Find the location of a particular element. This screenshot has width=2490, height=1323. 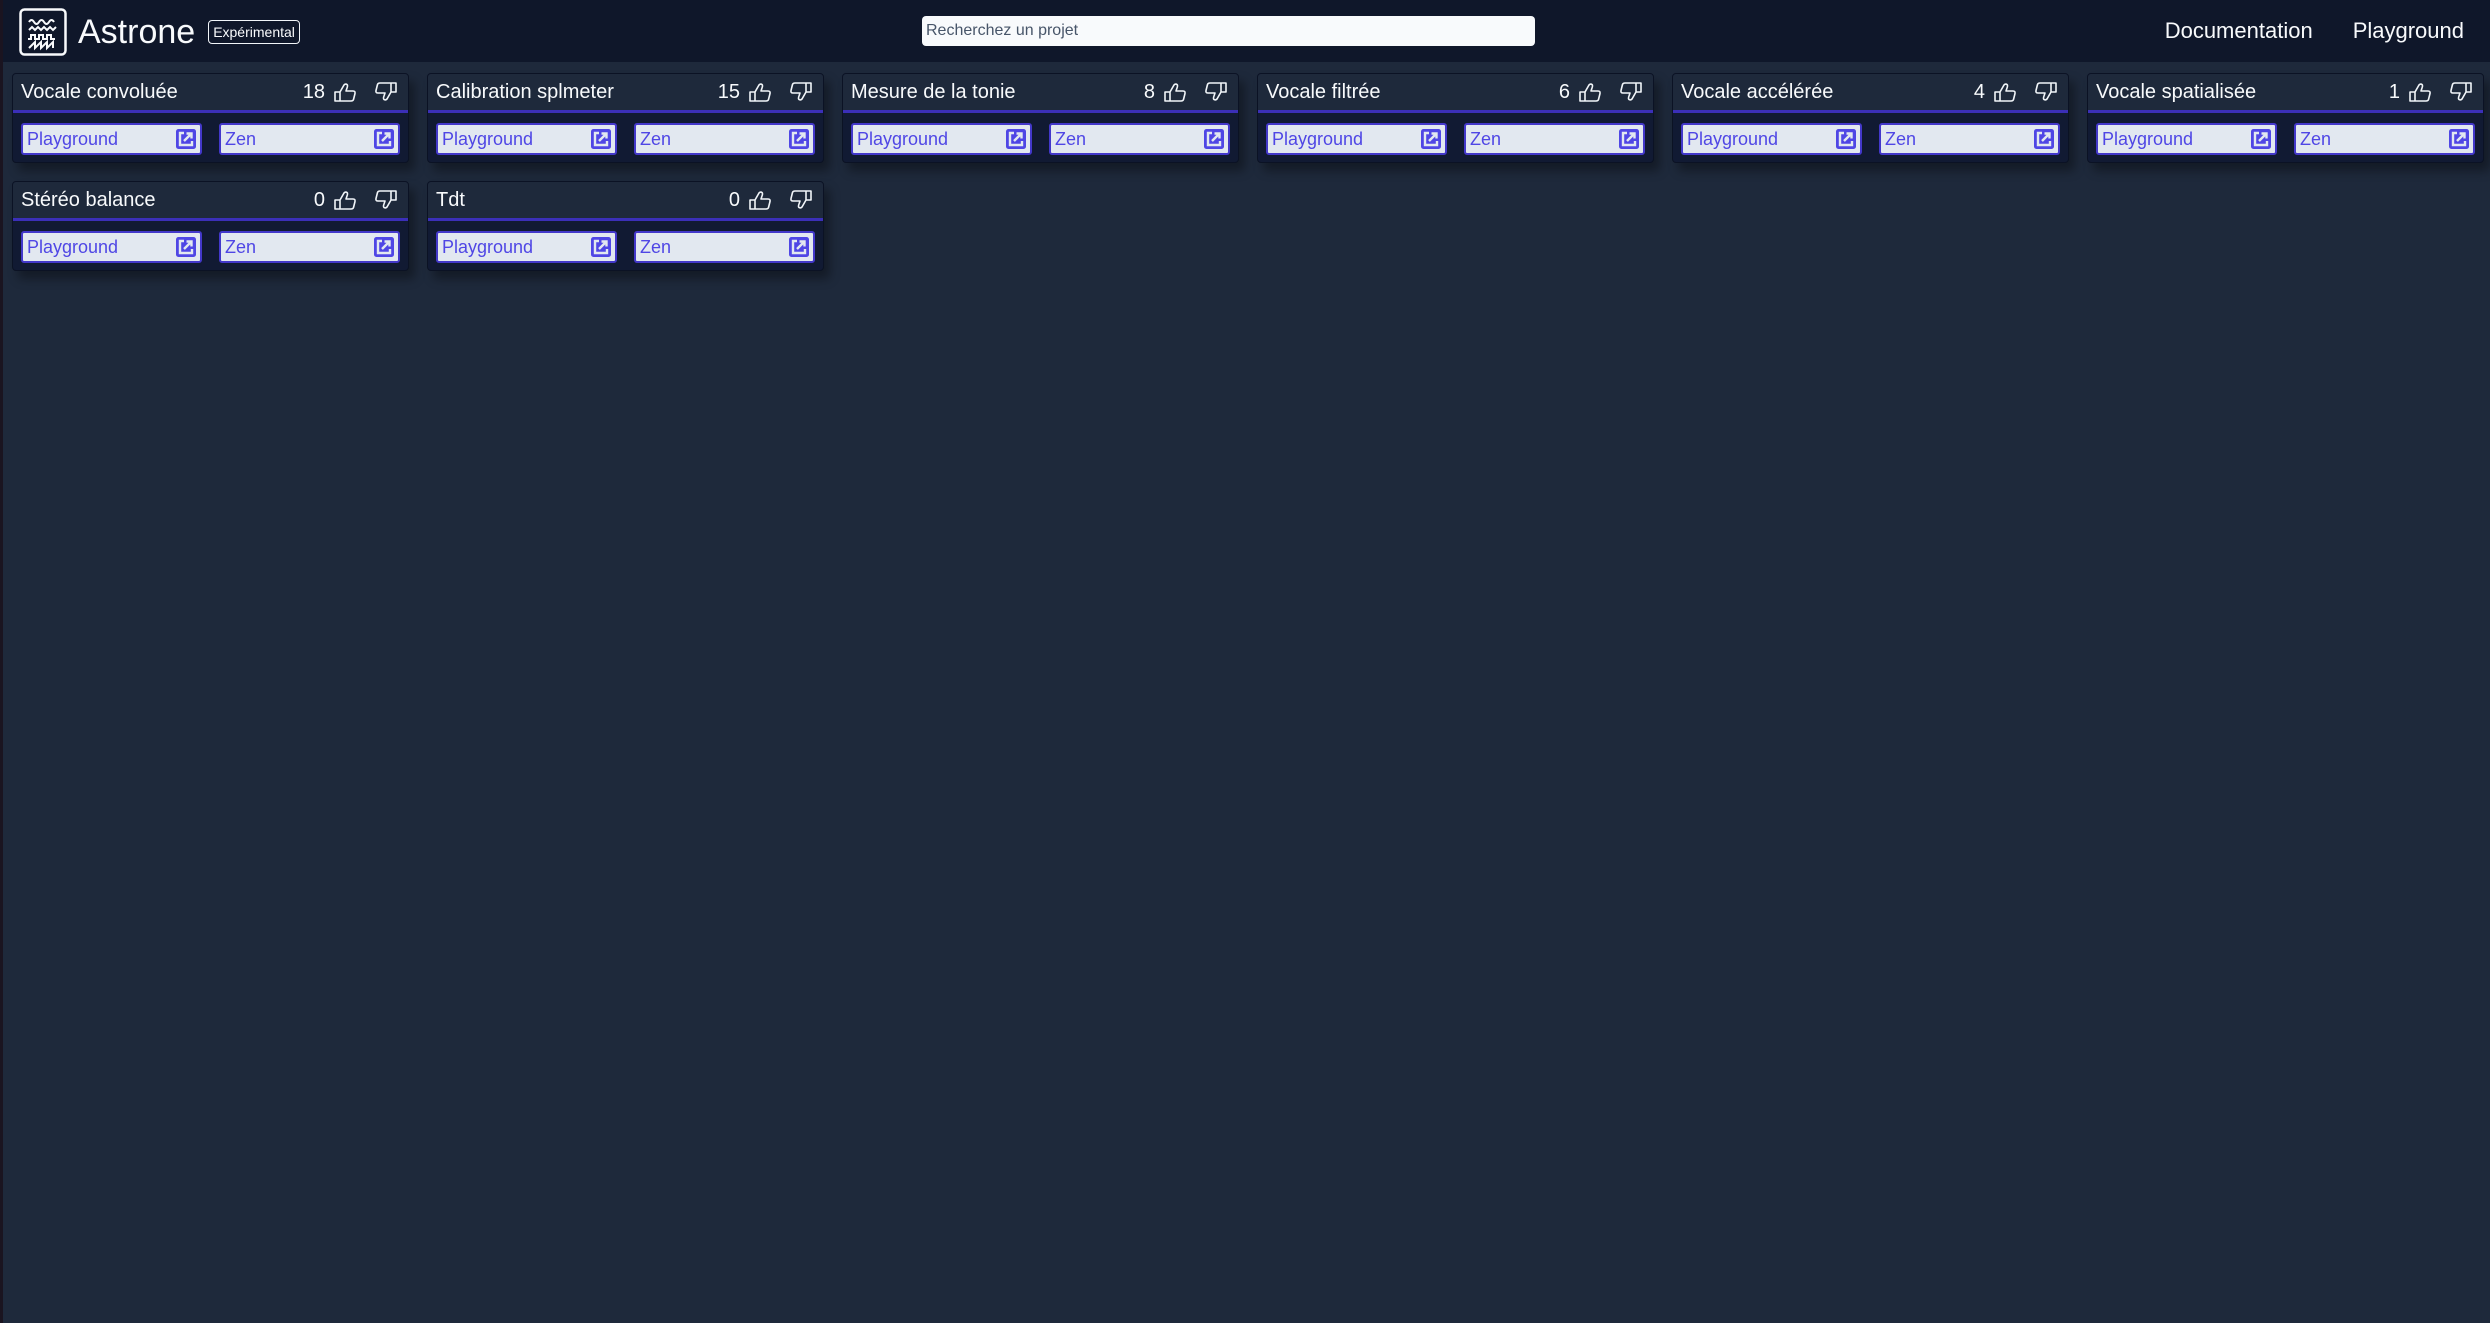

project-title: Stéréo balance is located at coordinates (88, 199).